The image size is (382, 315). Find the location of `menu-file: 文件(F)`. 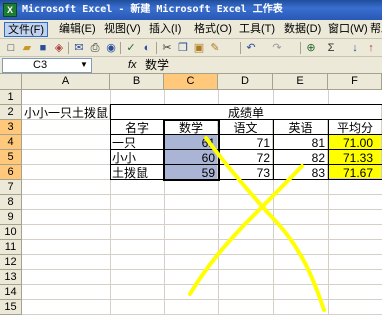

menu-file: 文件(F) is located at coordinates (26, 29).